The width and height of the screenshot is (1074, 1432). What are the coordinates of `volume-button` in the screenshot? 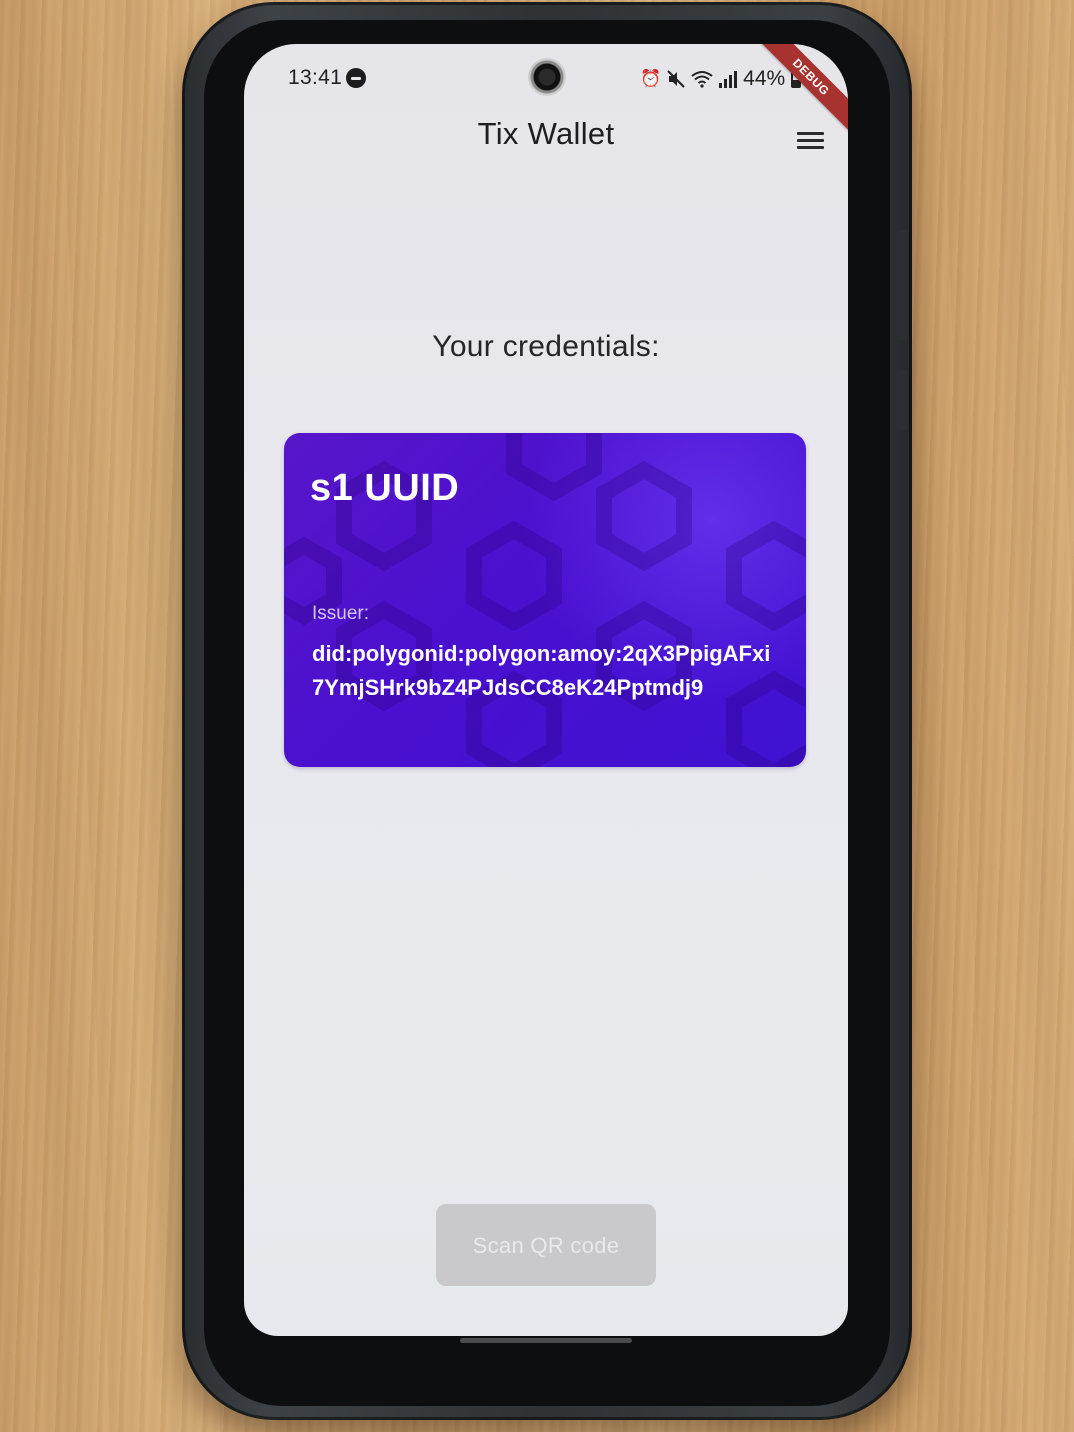 It's located at (902, 285).